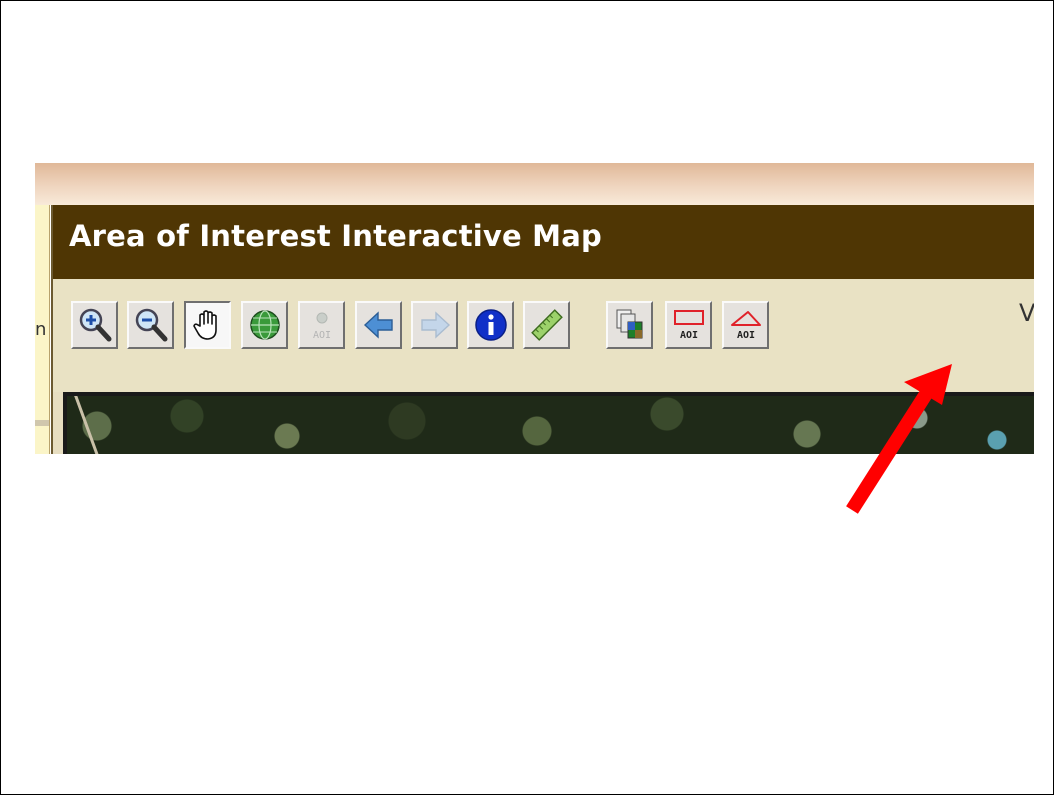  I want to click on left-panel-divider, so click(42, 423).